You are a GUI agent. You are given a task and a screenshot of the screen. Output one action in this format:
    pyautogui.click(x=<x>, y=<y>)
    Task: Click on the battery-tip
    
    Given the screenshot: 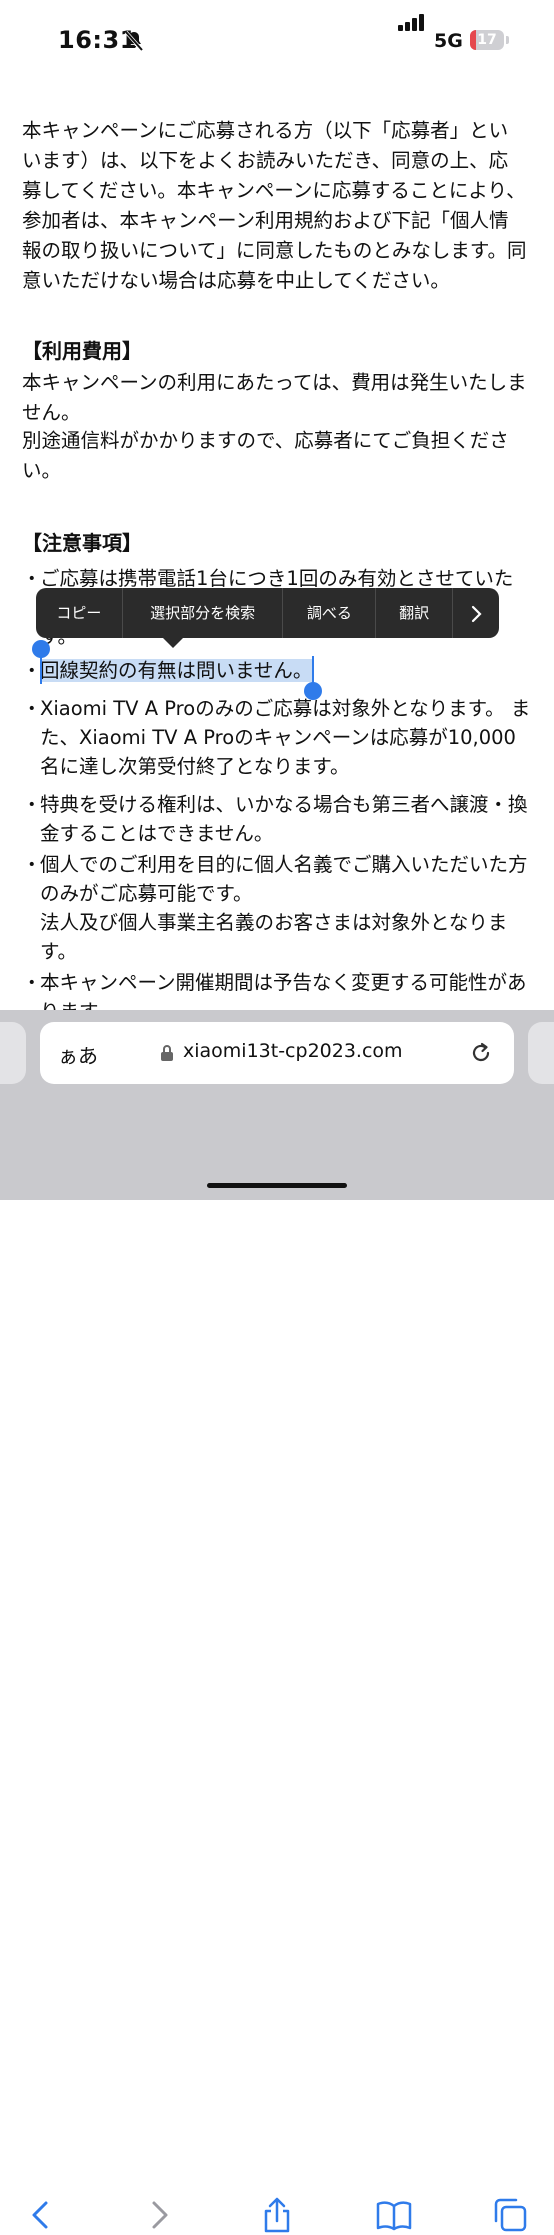 What is the action you would take?
    pyautogui.click(x=507, y=40)
    